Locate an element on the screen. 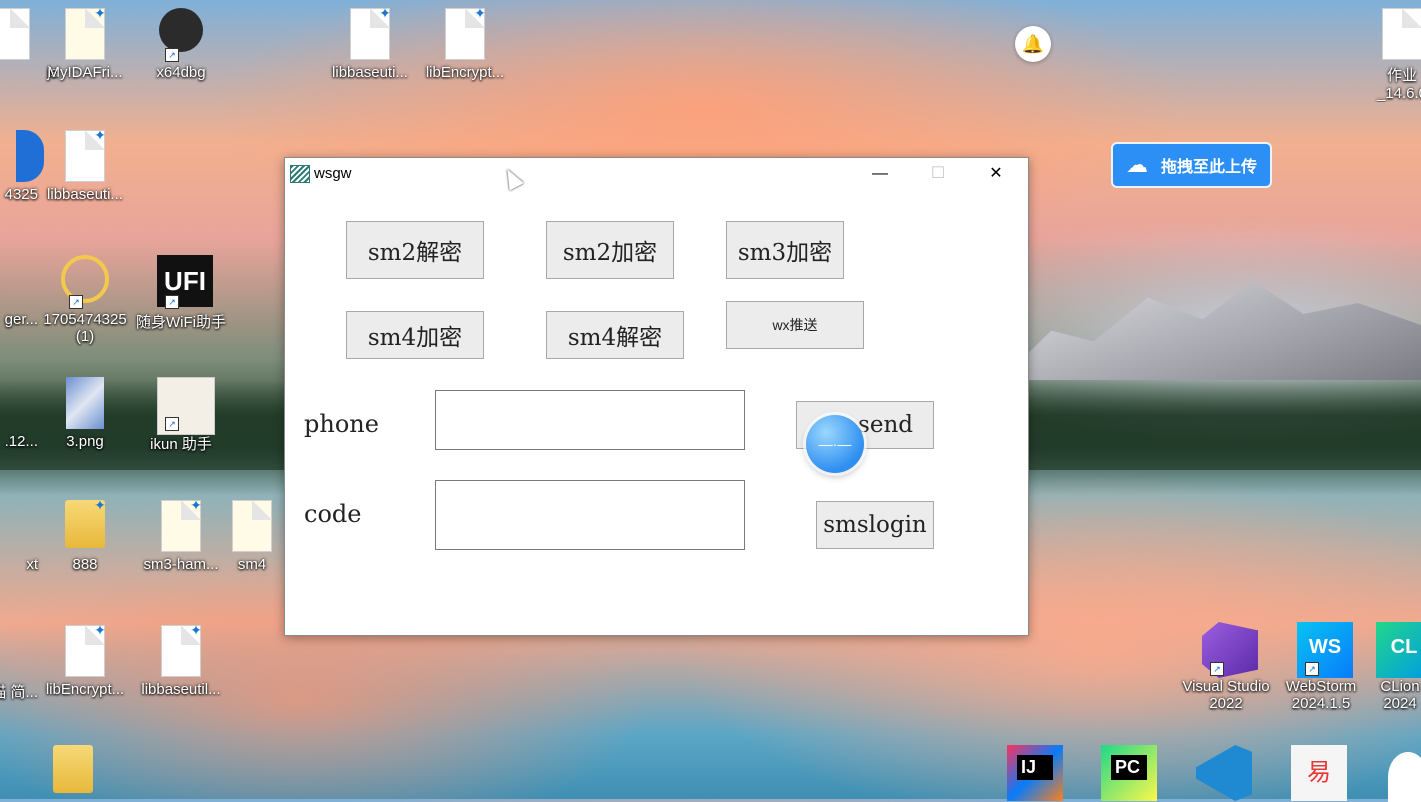 The height and width of the screenshot is (802, 1421). navicat-icon: ↗ is located at coordinates (85, 282).